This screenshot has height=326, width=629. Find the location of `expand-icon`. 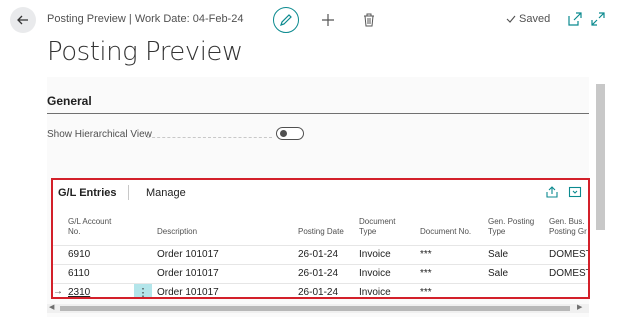

expand-icon is located at coordinates (598, 19).